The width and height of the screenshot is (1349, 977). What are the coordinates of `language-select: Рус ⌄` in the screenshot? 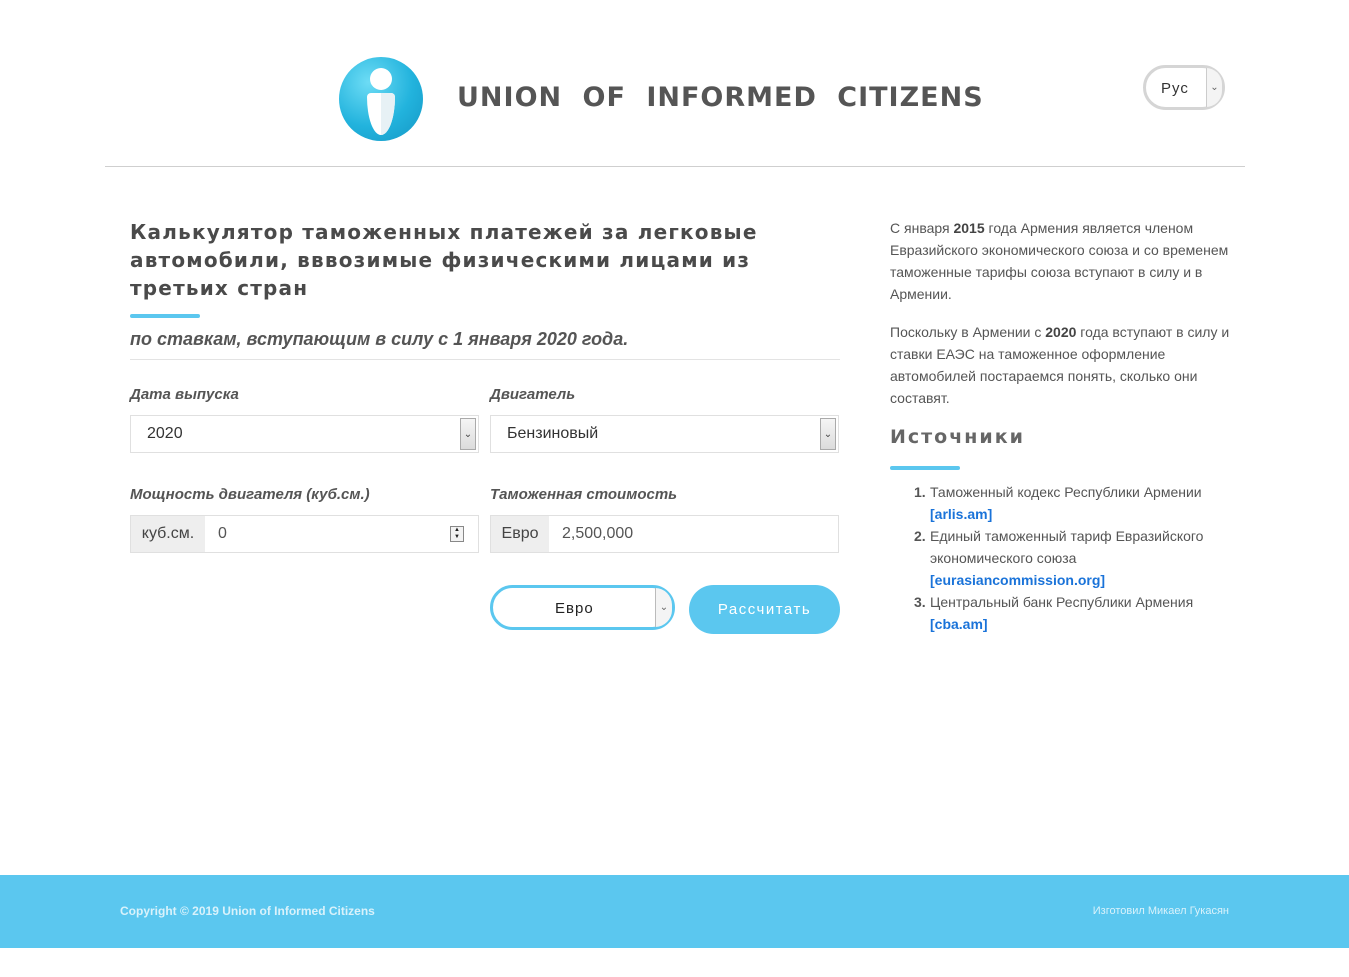 It's located at (1184, 87).